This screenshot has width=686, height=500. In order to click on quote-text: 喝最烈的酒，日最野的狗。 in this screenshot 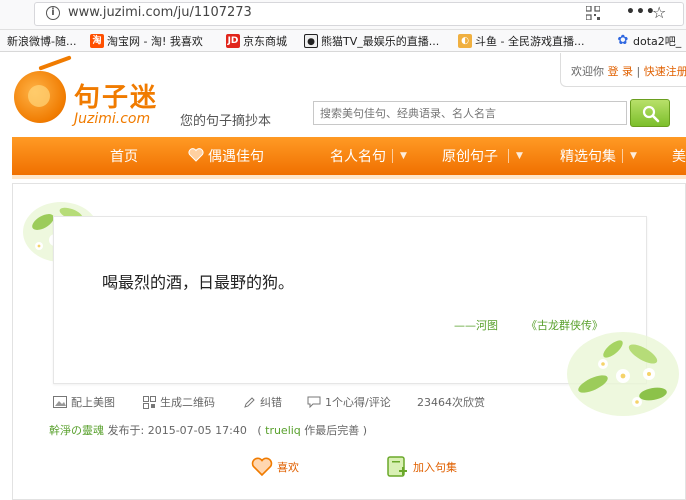, I will do `click(198, 281)`.